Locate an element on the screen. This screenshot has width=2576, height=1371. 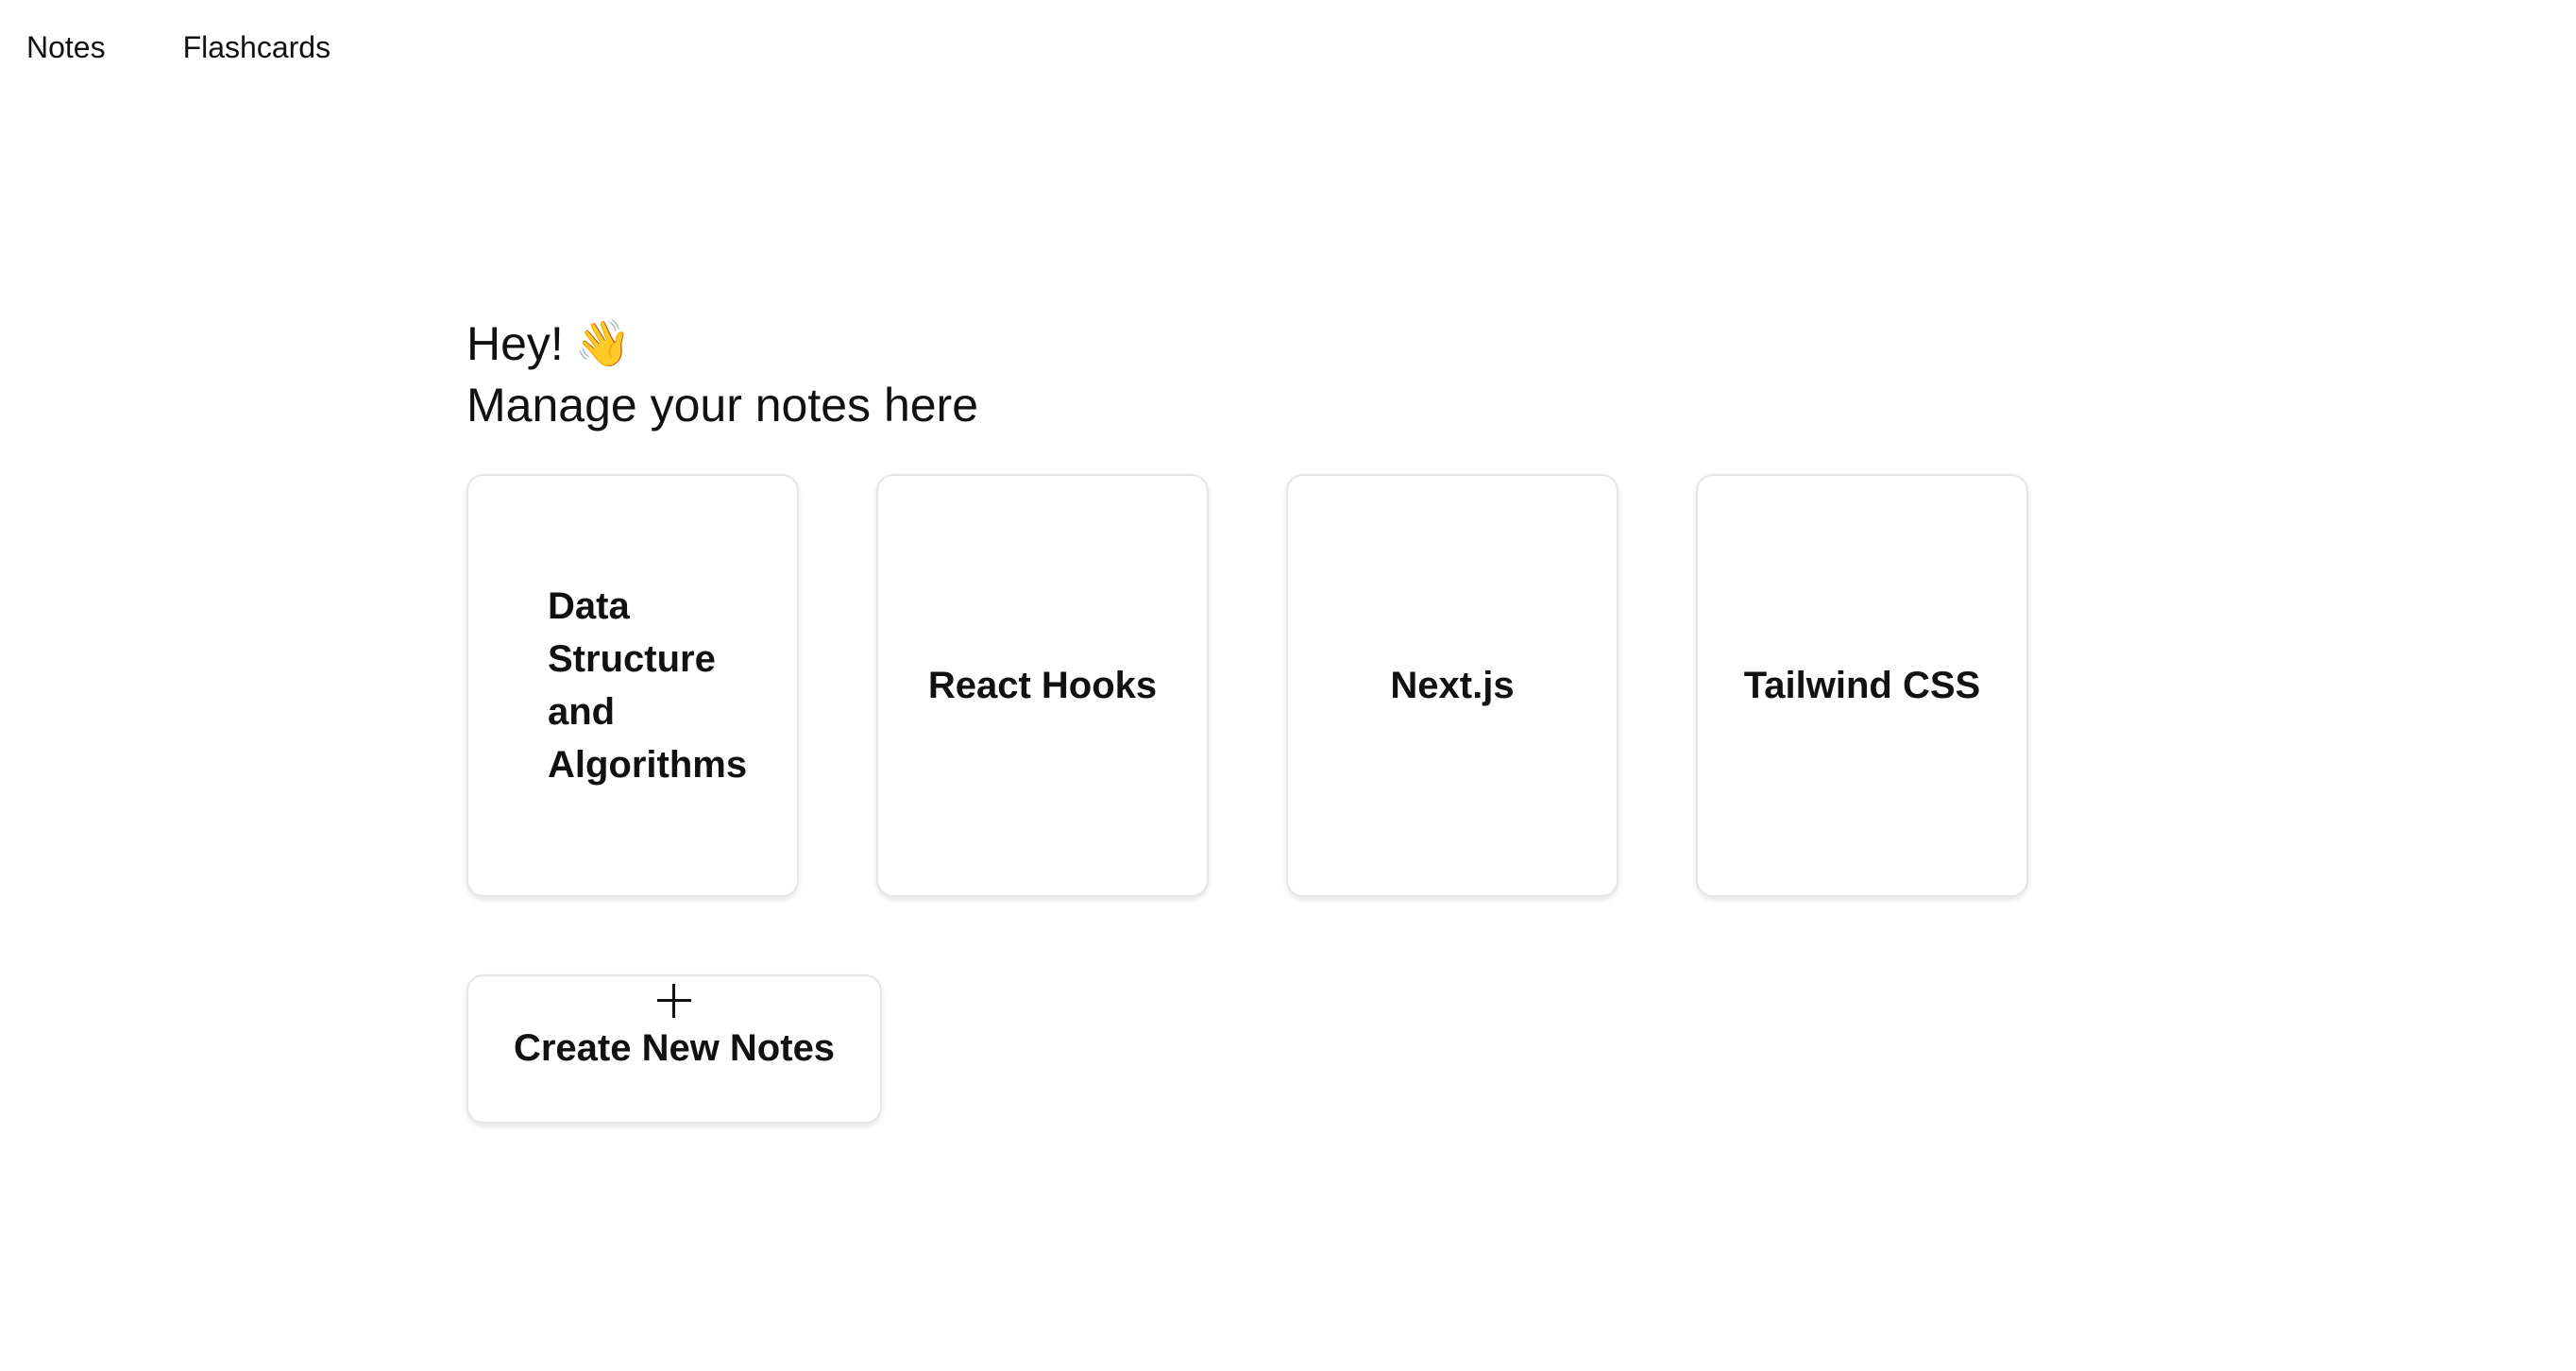
note-card-react-hooks: React Hooks is located at coordinates (1042, 685).